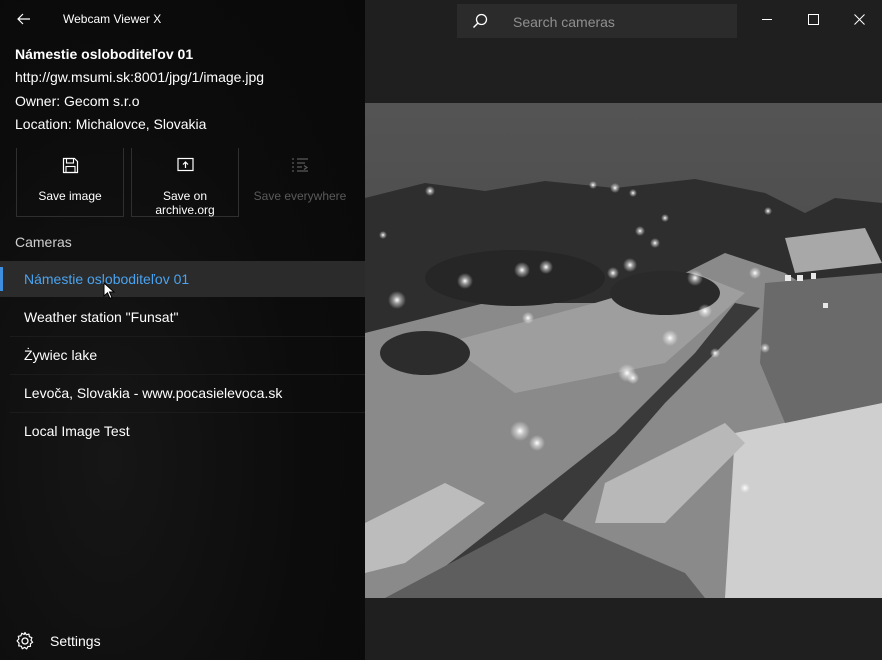 The height and width of the screenshot is (660, 882). What do you see at coordinates (112, 19) in the screenshot?
I see `app-title: Webcam Viewer X` at bounding box center [112, 19].